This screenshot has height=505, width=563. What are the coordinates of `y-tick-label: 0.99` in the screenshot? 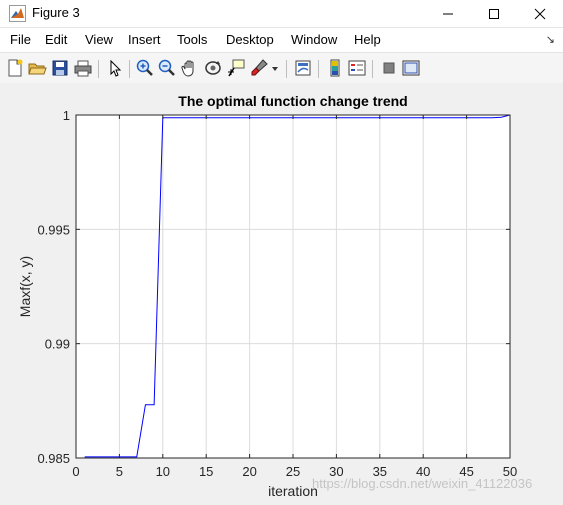 It's located at (57, 344).